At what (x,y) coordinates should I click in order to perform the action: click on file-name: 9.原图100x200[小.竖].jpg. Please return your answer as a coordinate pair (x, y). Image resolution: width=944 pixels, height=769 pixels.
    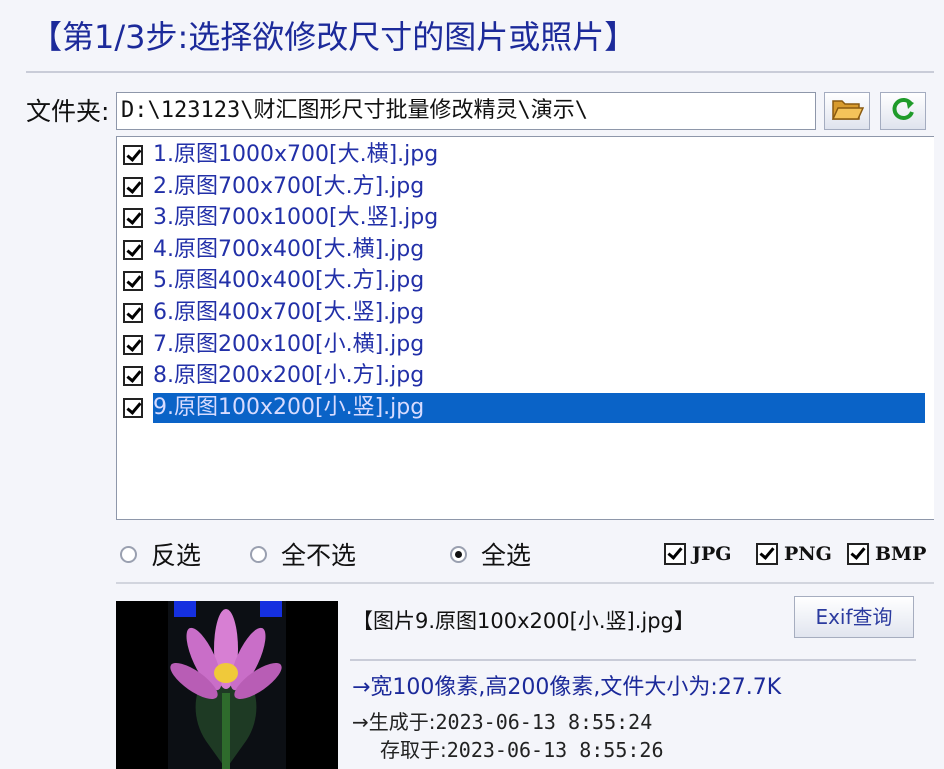
    Looking at the image, I should click on (539, 407).